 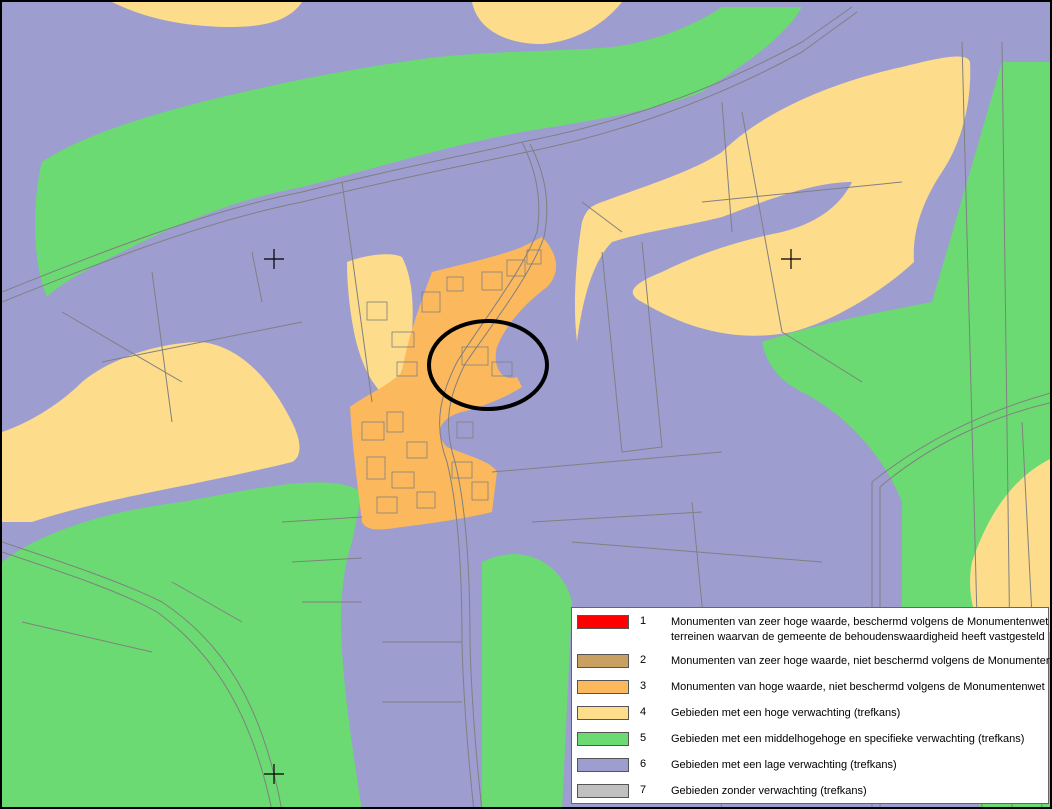 I want to click on legend-number: 7, so click(x=643, y=790).